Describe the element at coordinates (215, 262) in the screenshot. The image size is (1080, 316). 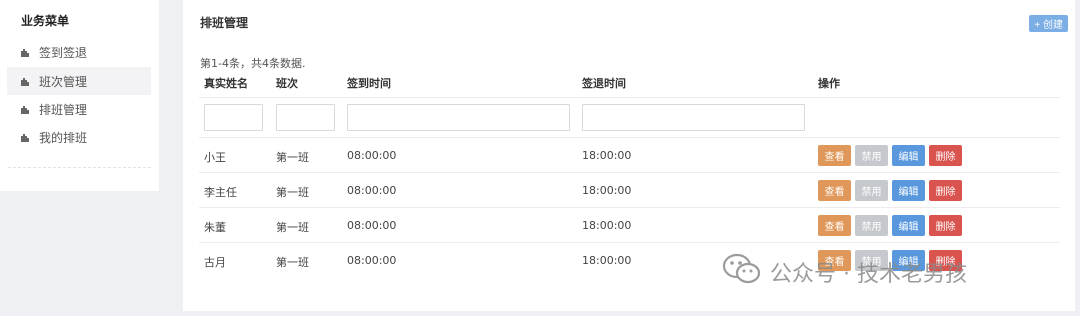
I see `cell-name: 古月` at that location.